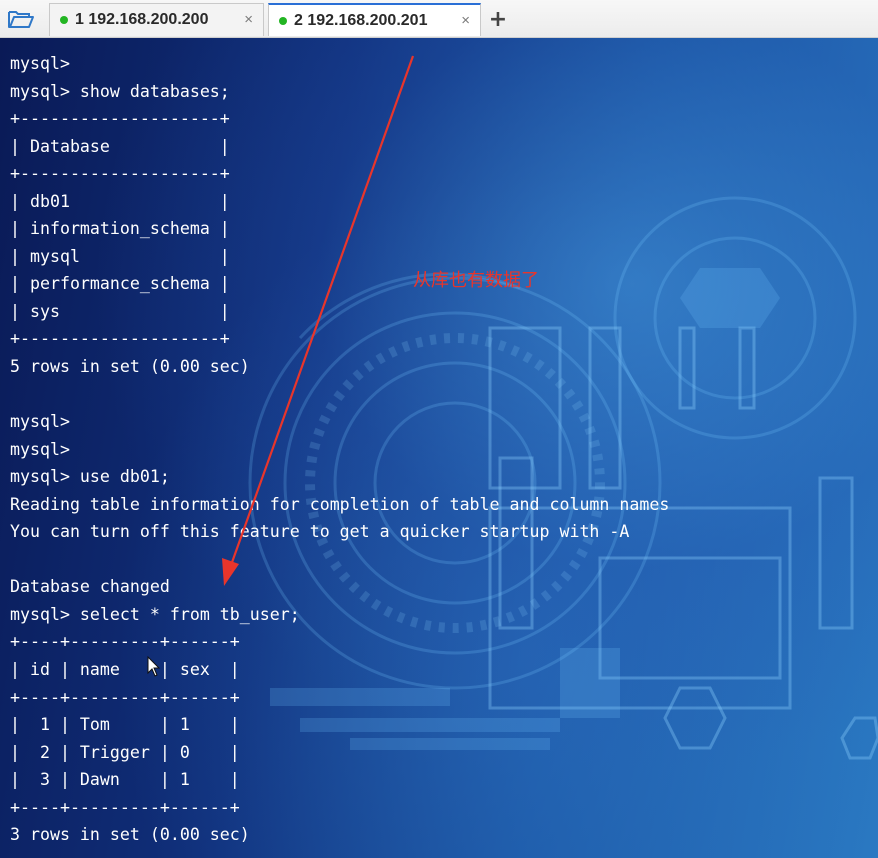 The height and width of the screenshot is (858, 878). I want to click on folder-open-icon, so click(21, 19).